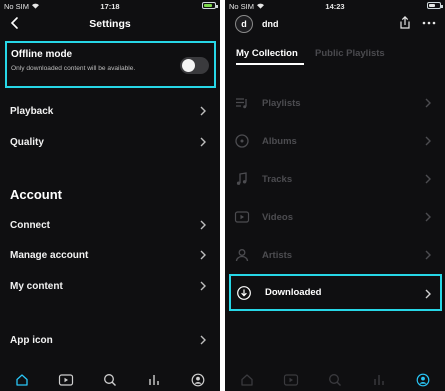 This screenshot has height=391, width=445. What do you see at coordinates (27, 142) in the screenshot?
I see `settings-item-label: Quality` at bounding box center [27, 142].